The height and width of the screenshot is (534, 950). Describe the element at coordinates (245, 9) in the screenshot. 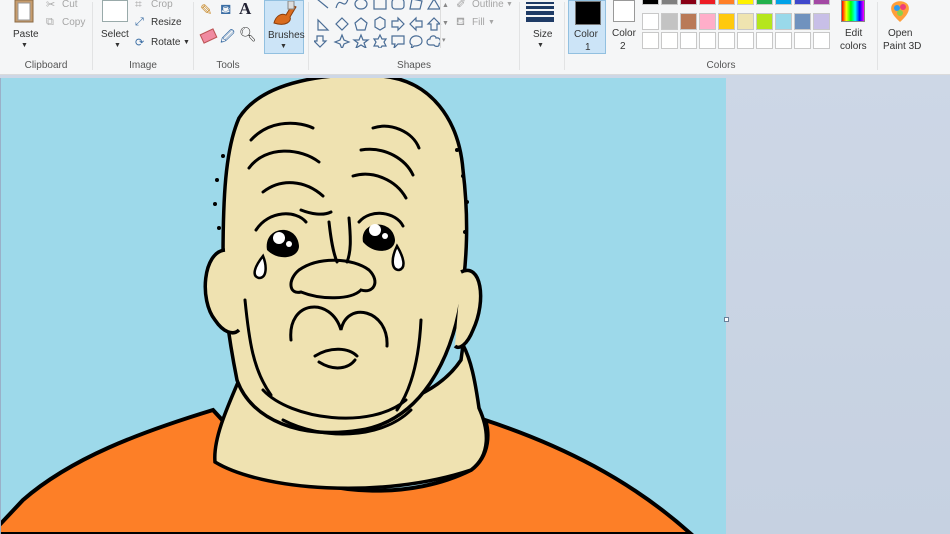

I see `text-icon: A` at that location.